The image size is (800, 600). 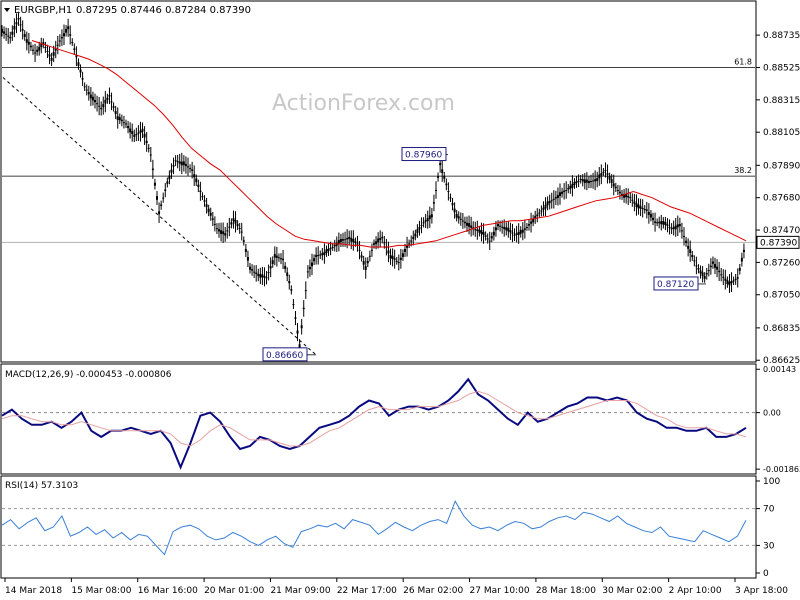 I want to click on y-tick-label: 0.88105, so click(x=781, y=133).